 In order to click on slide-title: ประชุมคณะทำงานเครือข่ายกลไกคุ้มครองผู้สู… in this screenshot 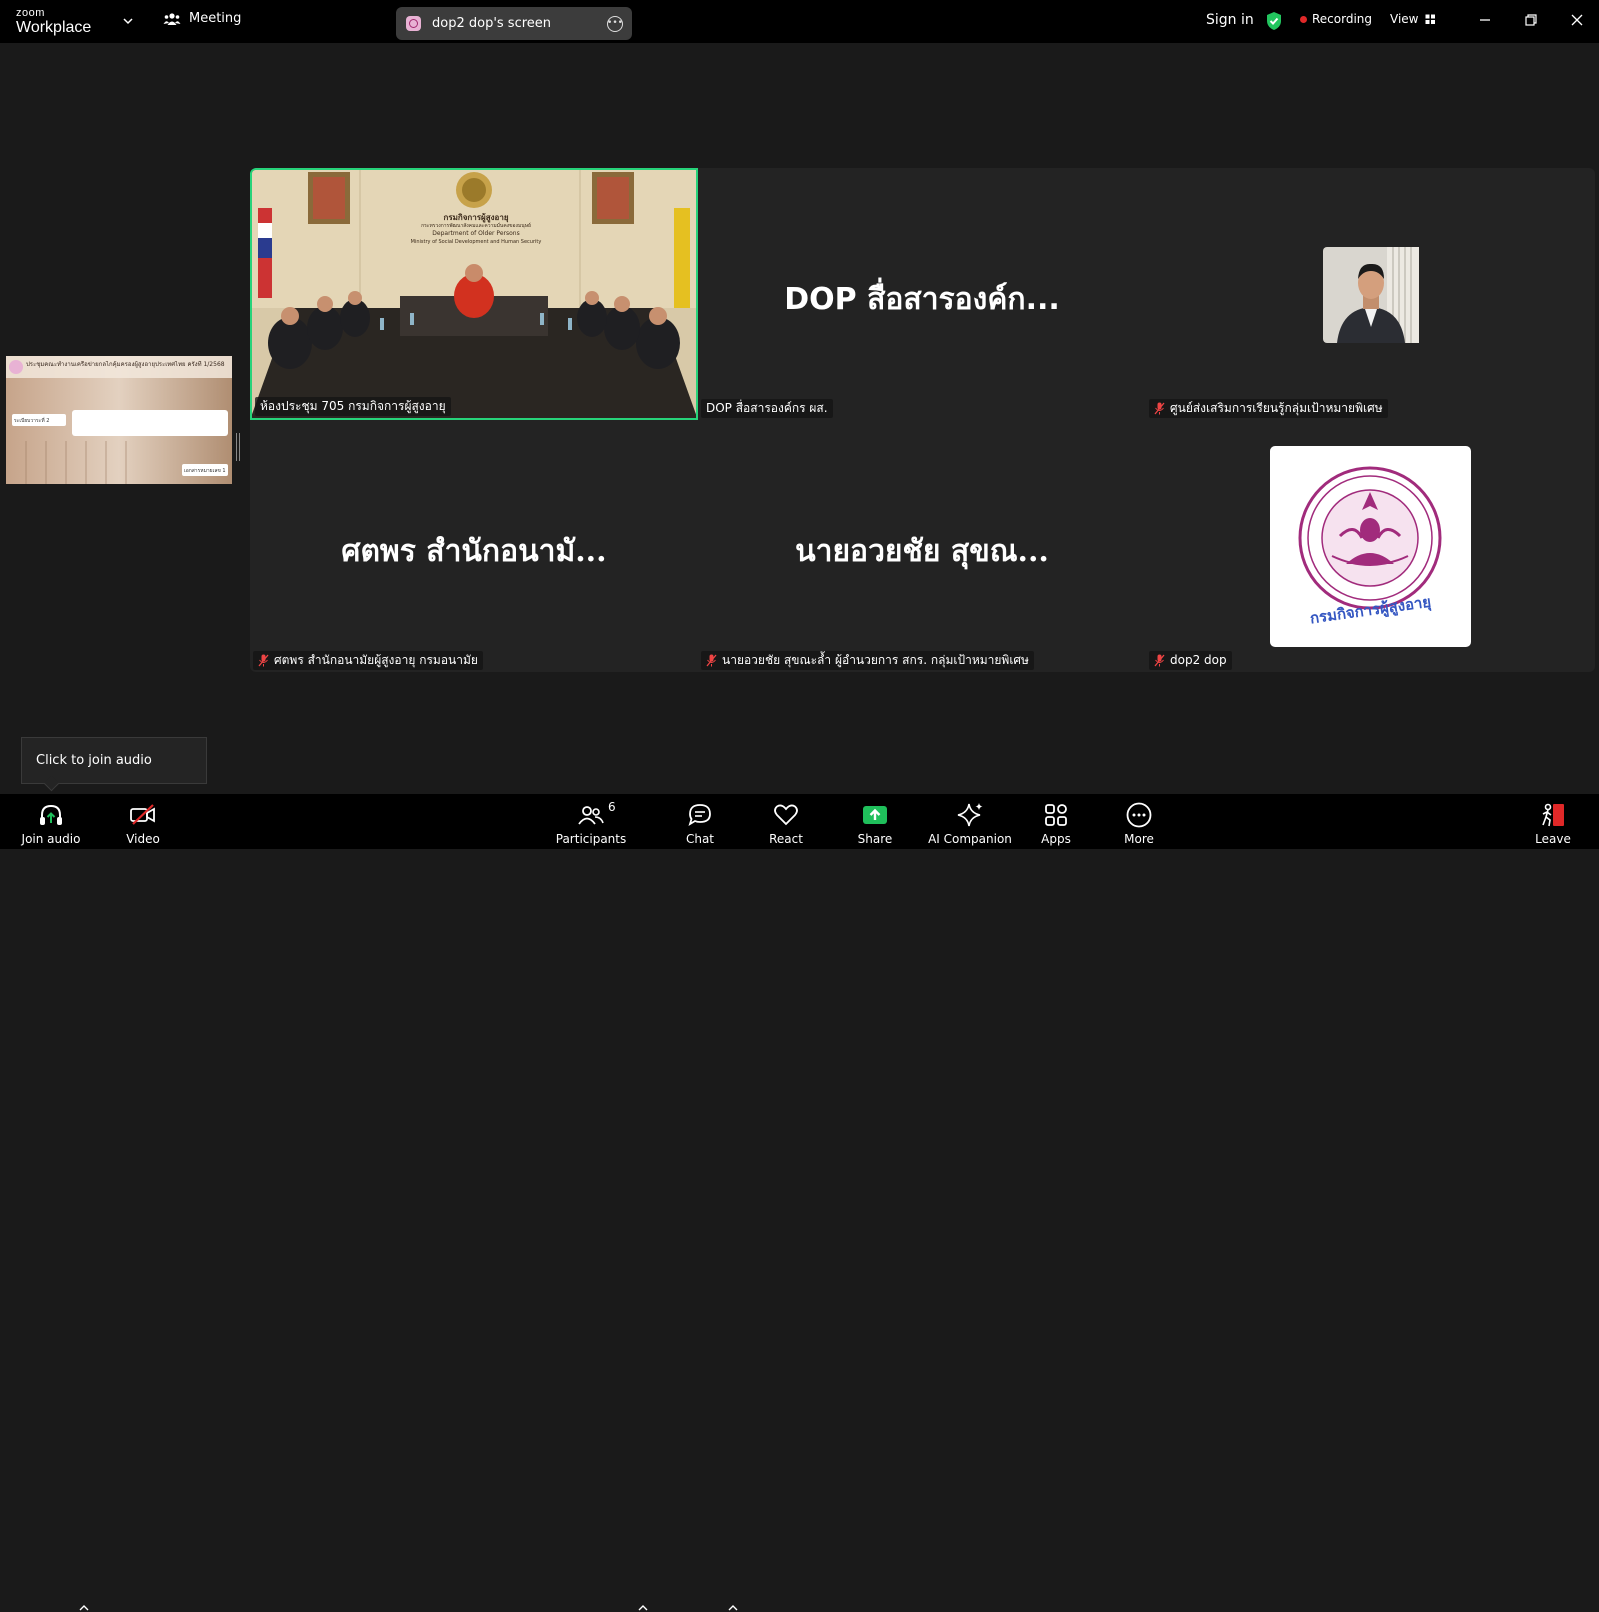, I will do `click(125, 364)`.